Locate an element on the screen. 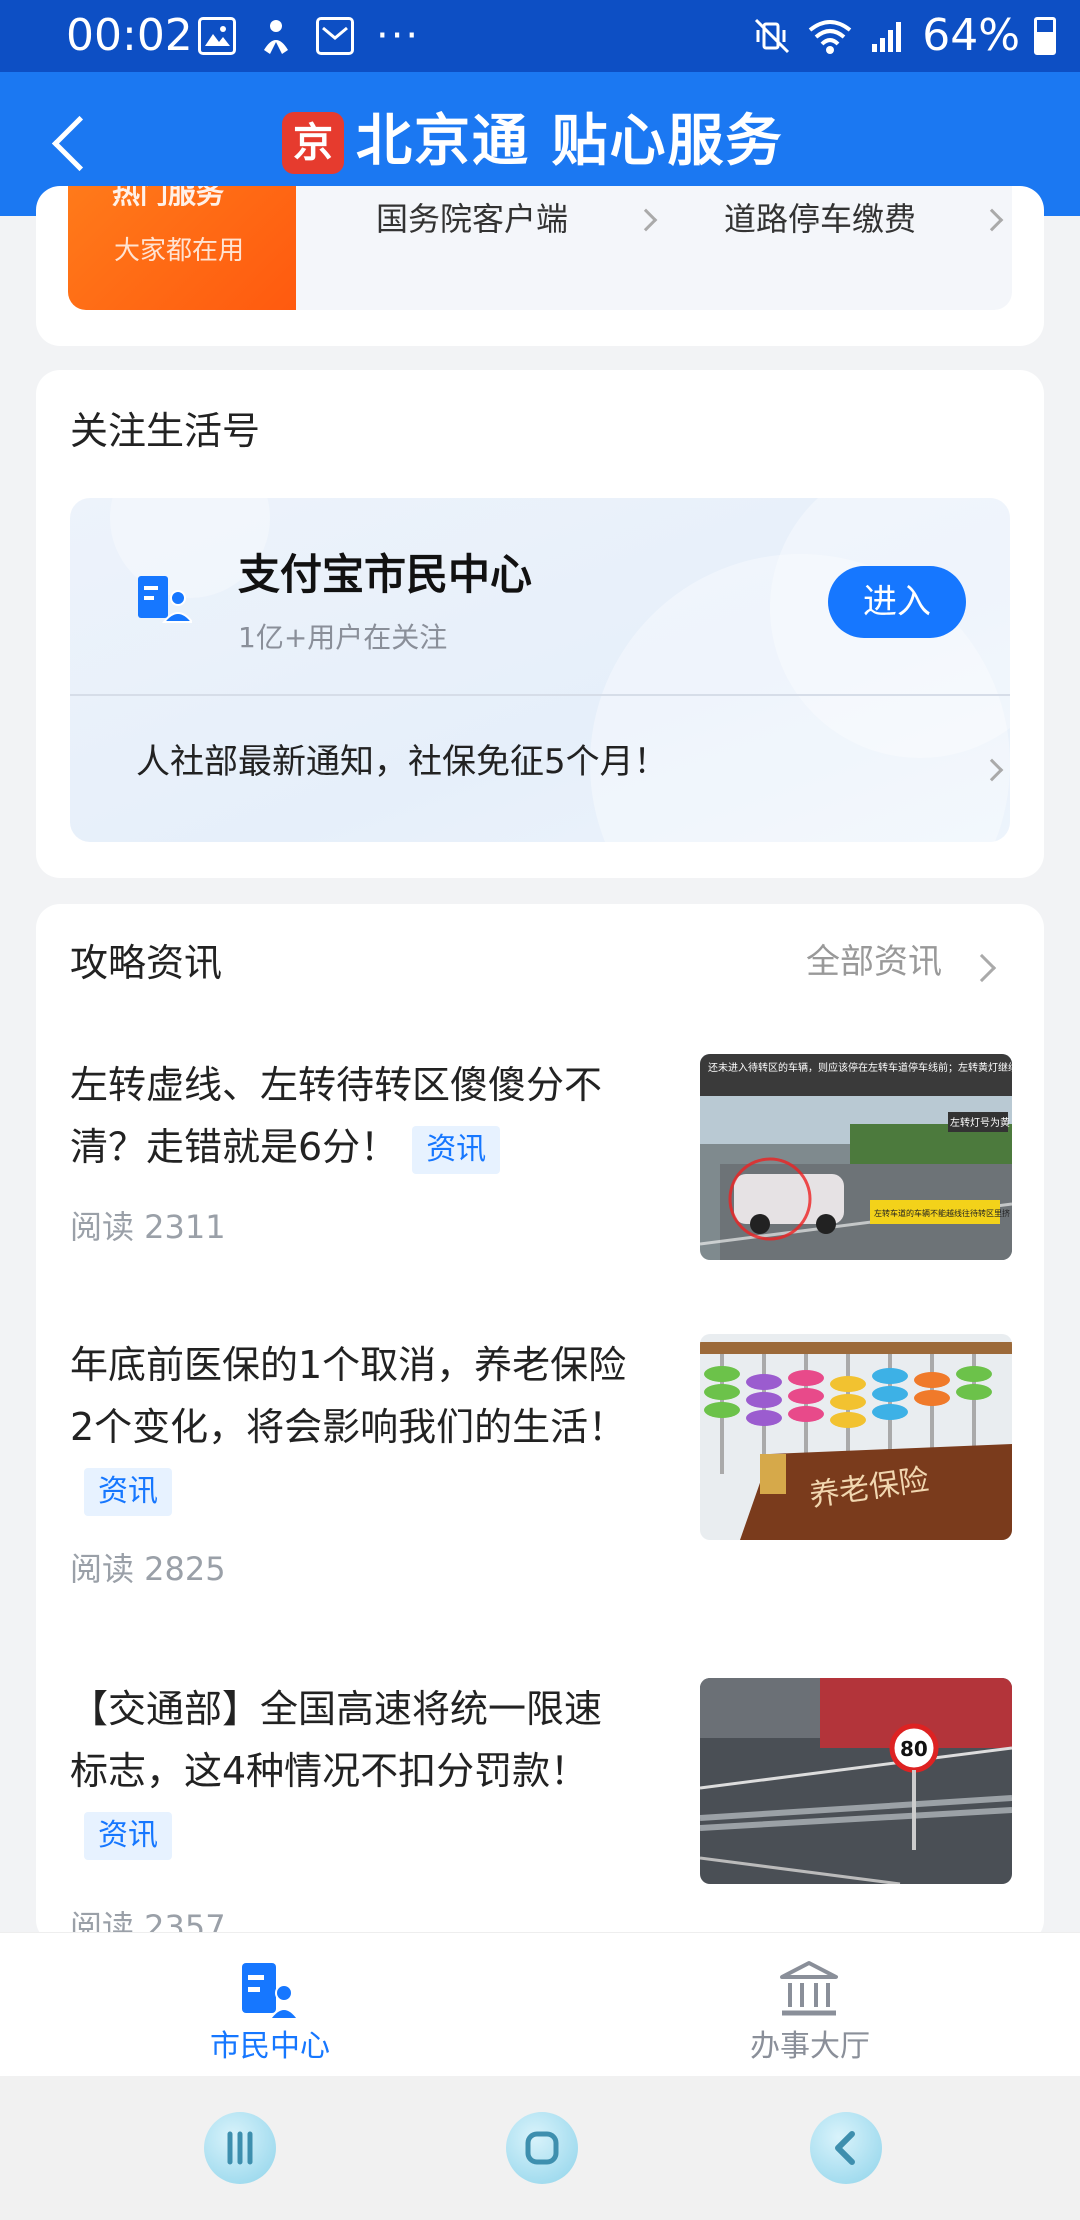 The image size is (1080, 2220). promo-title: 热门服务 is located at coordinates (168, 198).